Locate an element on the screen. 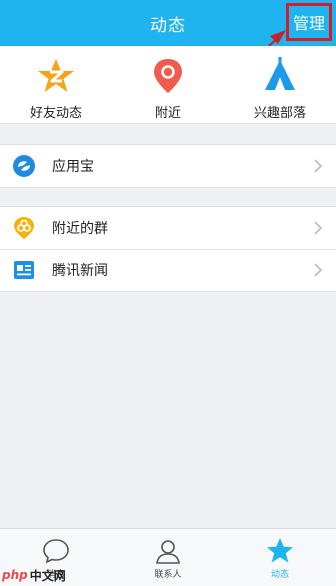  star-icon is located at coordinates (280, 551).